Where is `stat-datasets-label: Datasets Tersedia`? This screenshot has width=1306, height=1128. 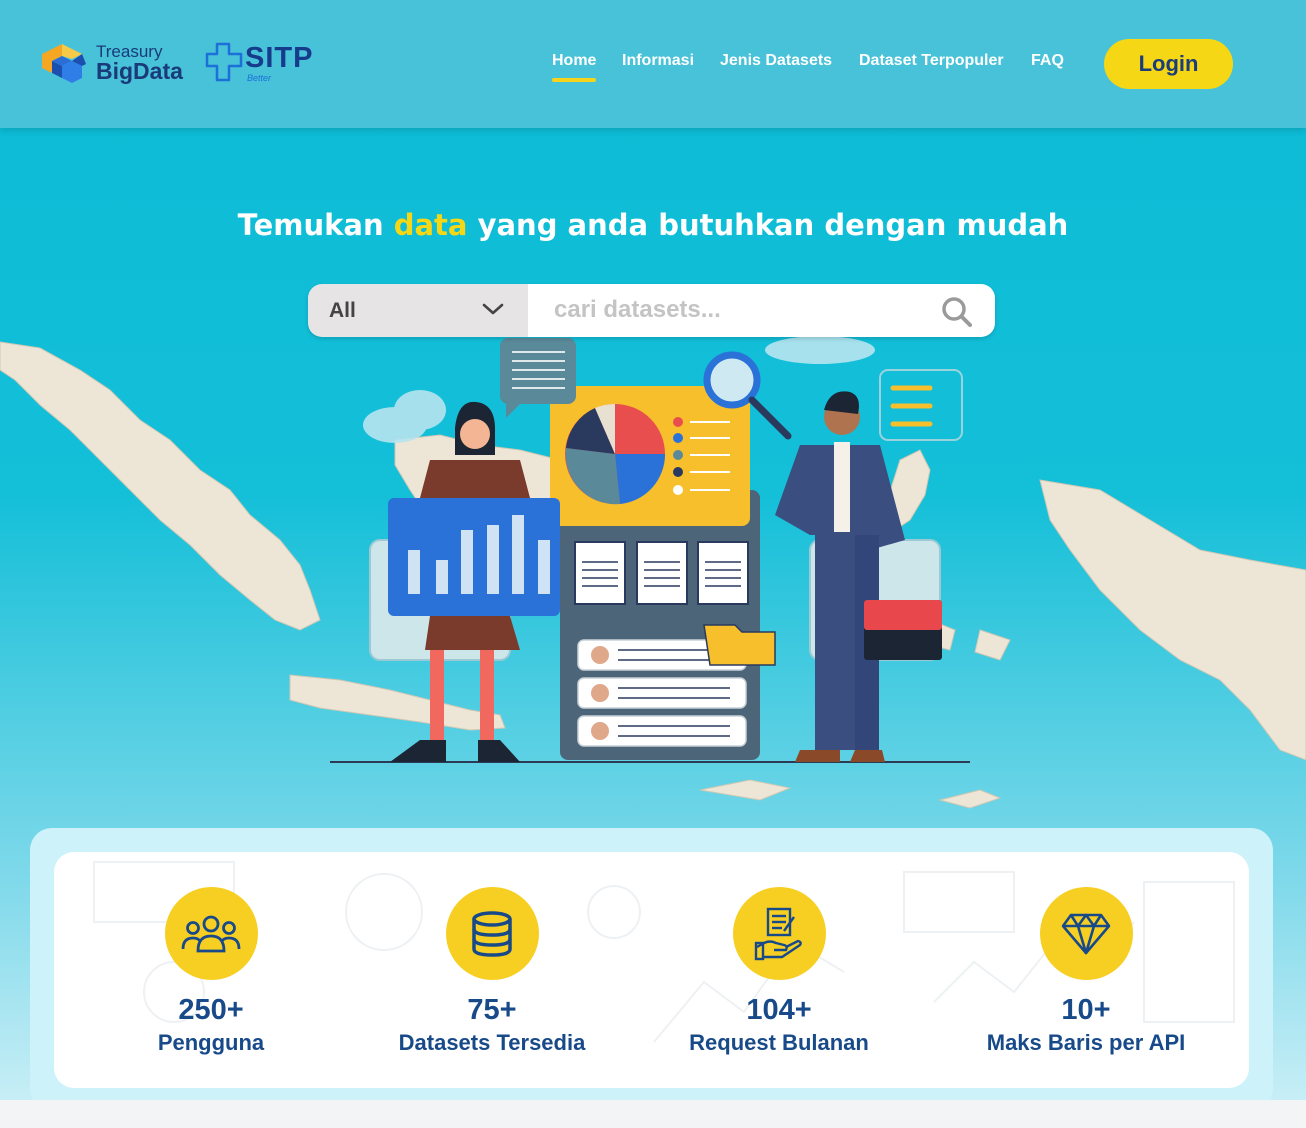
stat-datasets-label: Datasets Tersedia is located at coordinates (492, 1042).